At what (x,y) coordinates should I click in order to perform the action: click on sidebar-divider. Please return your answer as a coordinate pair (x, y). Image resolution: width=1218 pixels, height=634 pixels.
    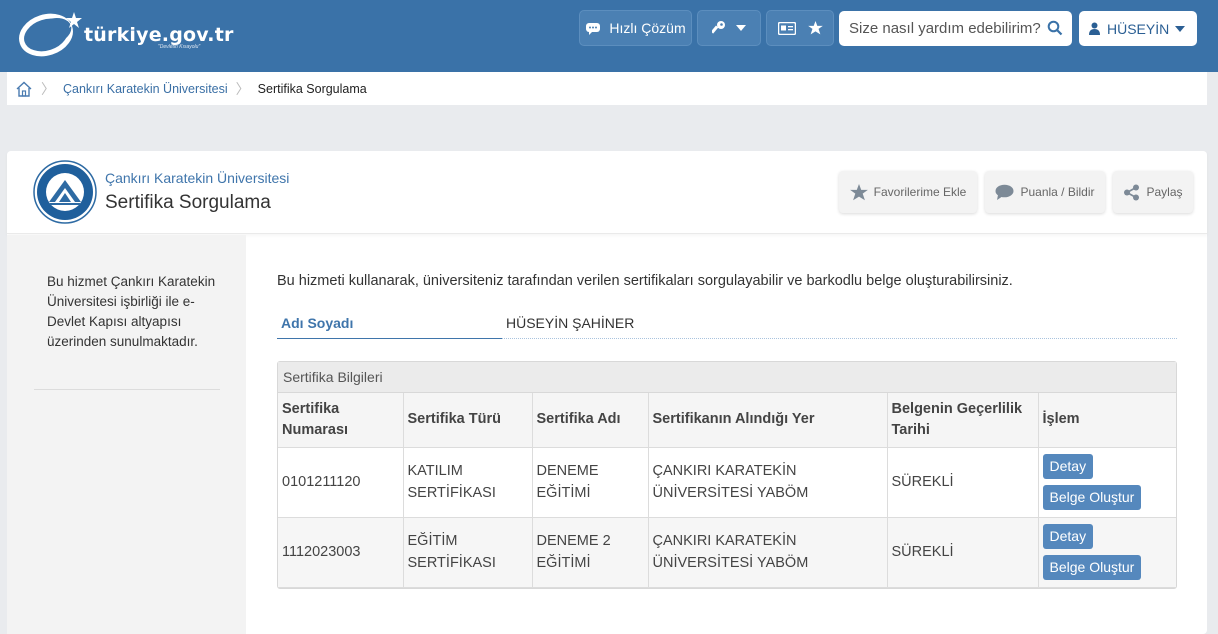
    Looking at the image, I should click on (127, 389).